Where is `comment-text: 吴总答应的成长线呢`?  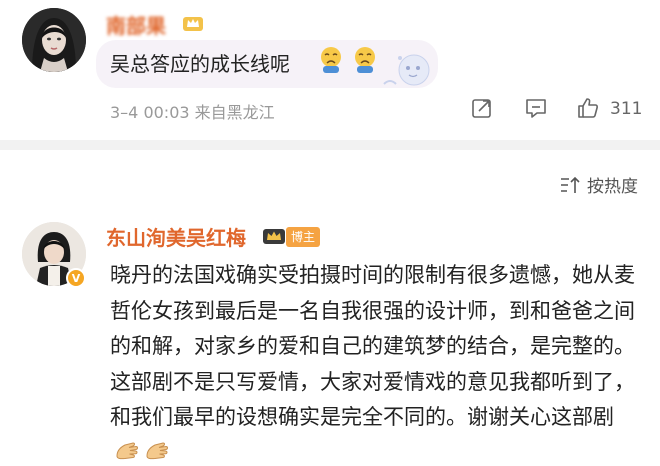 comment-text: 吴总答应的成长线呢 is located at coordinates (200, 64).